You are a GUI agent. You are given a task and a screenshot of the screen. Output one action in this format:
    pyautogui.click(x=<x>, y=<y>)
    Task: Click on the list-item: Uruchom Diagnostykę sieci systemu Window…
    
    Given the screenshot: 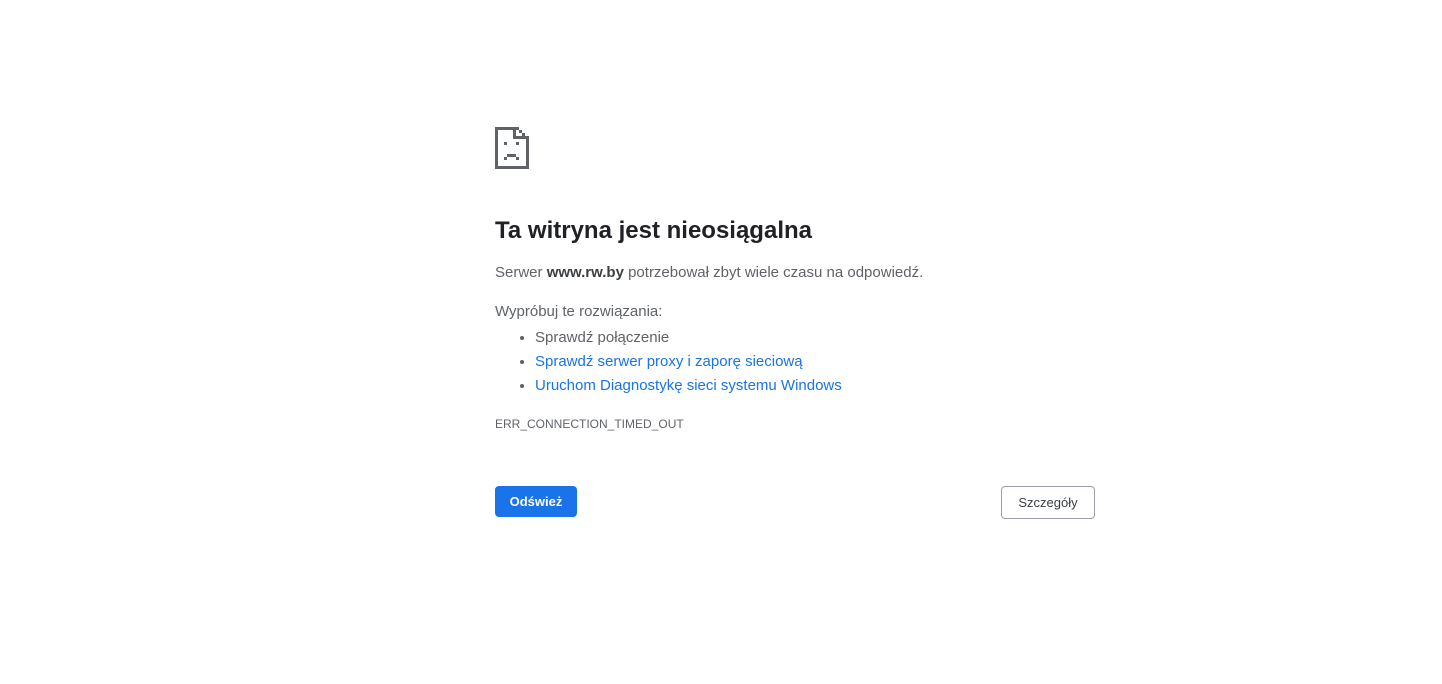 What is the action you would take?
    pyautogui.click(x=688, y=386)
    